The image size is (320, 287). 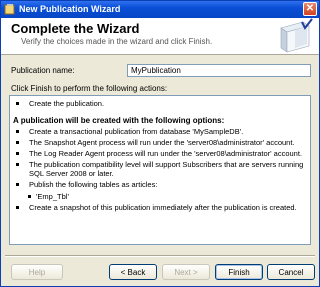 I want to click on next-button: Next >, so click(x=186, y=272).